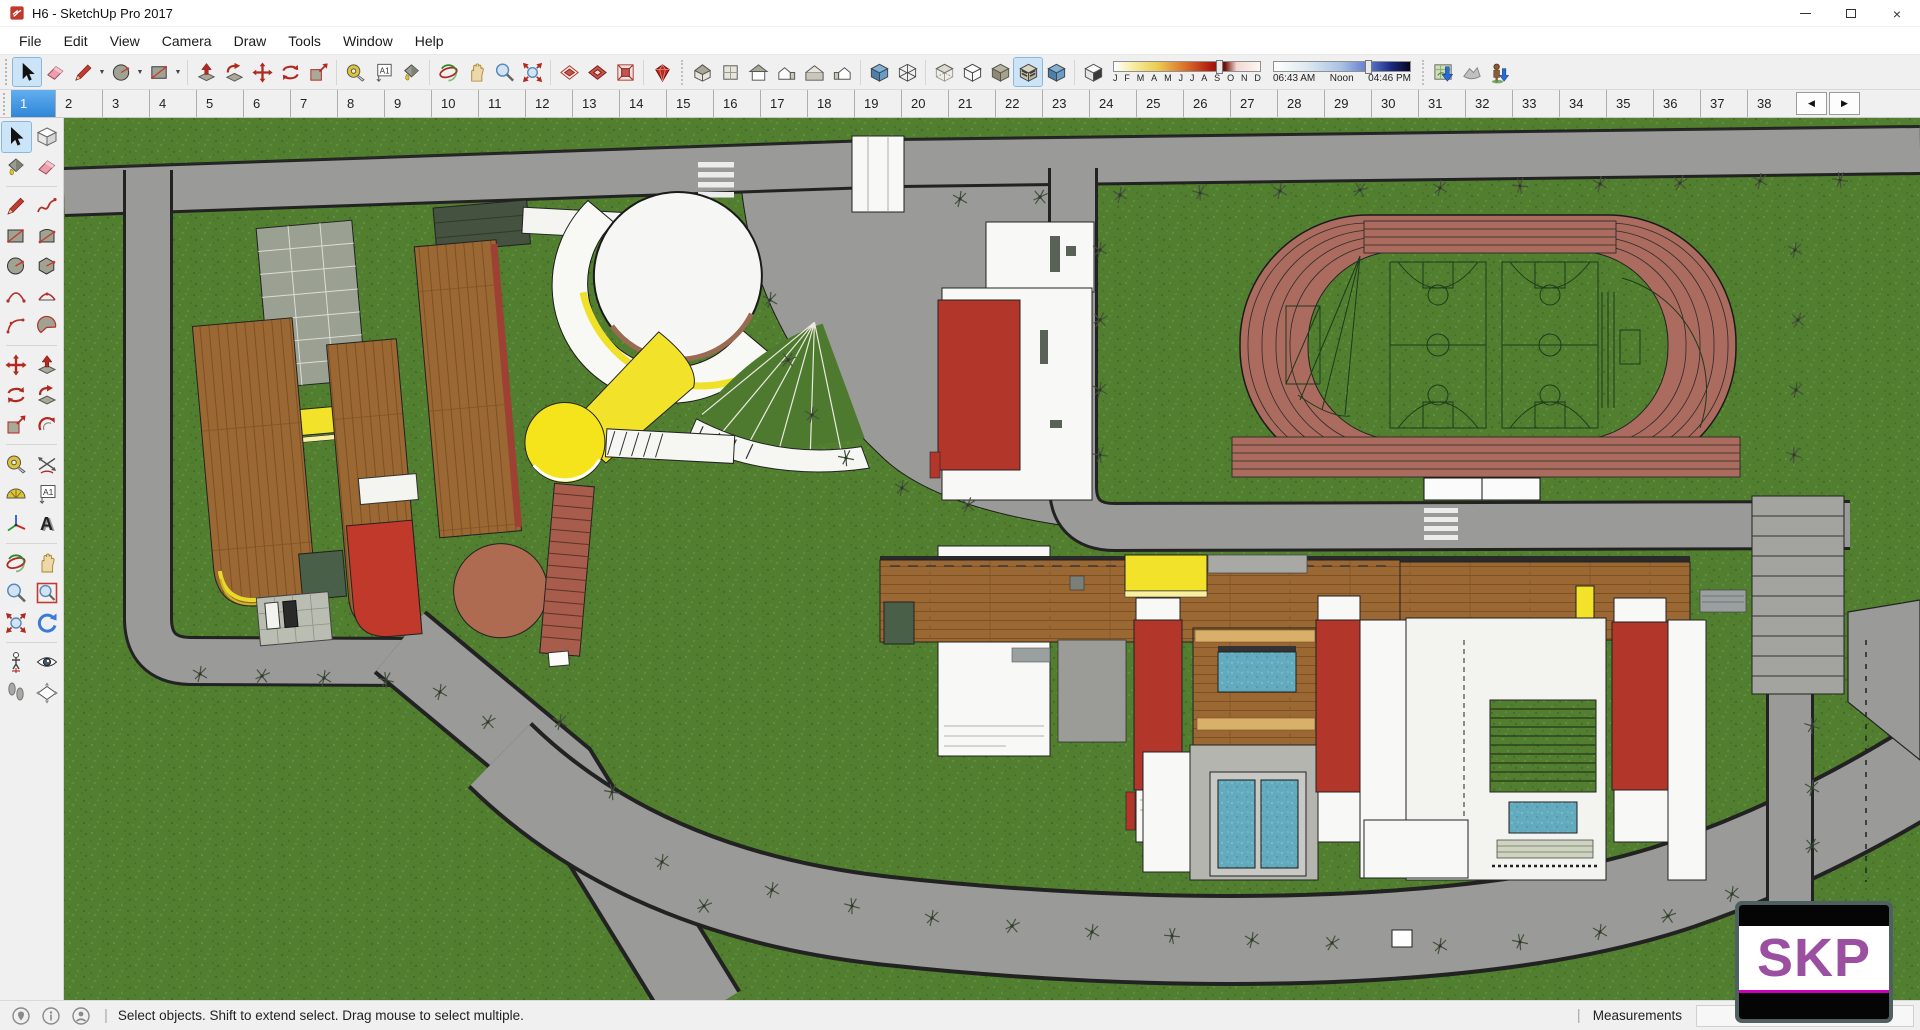  Describe the element at coordinates (16, 425) in the screenshot. I see `palette-scale-tool` at that location.